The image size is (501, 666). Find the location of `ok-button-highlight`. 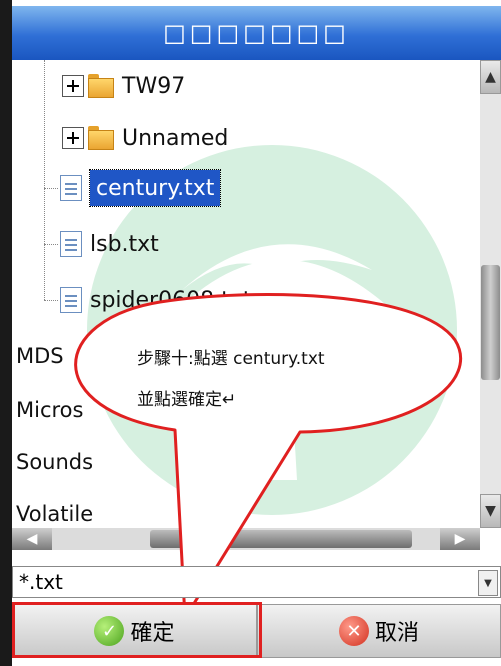

ok-button-highlight is located at coordinates (137, 630).